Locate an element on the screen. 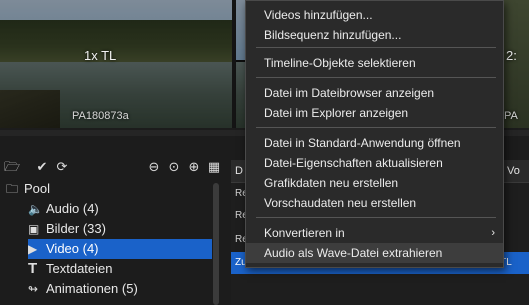 The image size is (529, 305). check-icon: ✔ is located at coordinates (42, 167).